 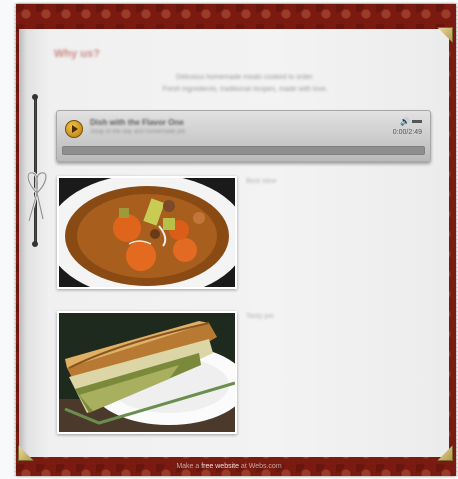 What do you see at coordinates (138, 132) in the screenshot?
I see `track-subtitle: Soup of the day and homemade pie` at bounding box center [138, 132].